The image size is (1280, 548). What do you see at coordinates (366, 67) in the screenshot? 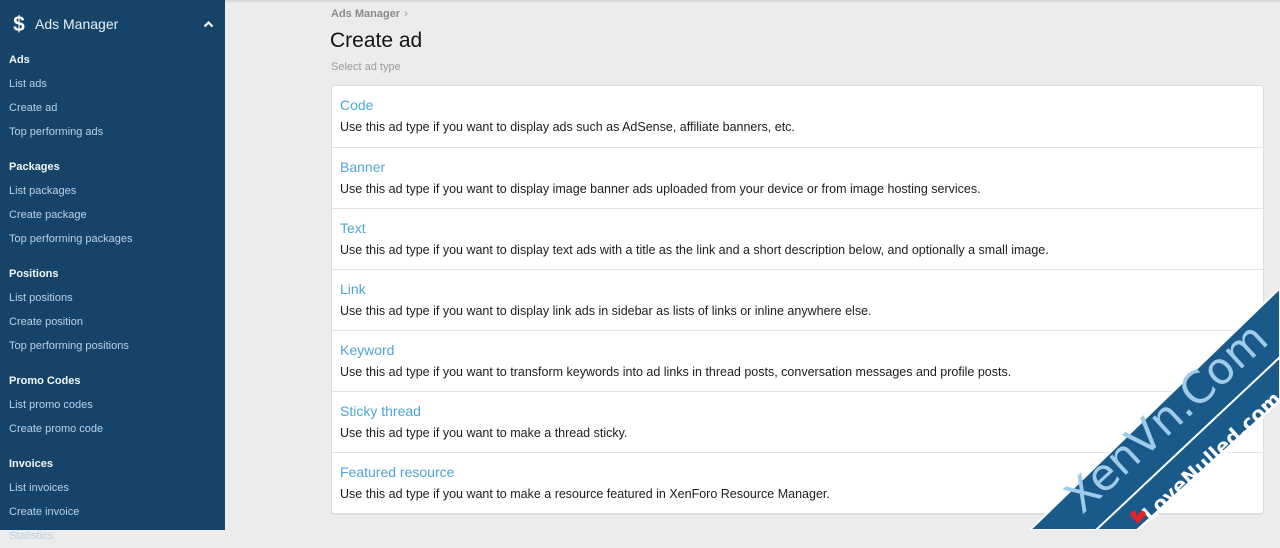
I see `page-description: Select ad type` at bounding box center [366, 67].